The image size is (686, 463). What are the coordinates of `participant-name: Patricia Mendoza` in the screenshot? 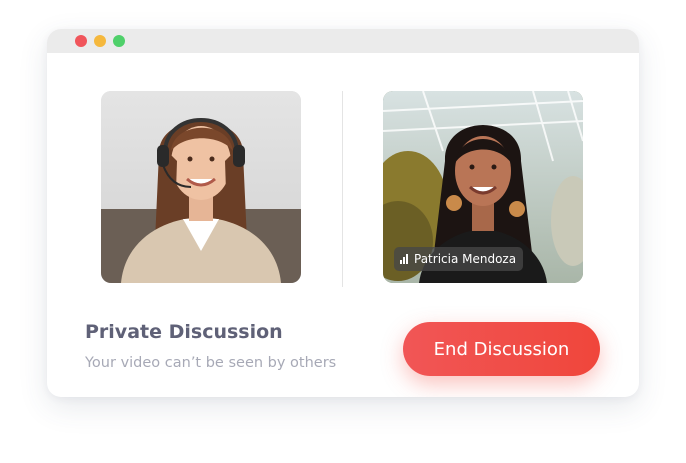 It's located at (465, 259).